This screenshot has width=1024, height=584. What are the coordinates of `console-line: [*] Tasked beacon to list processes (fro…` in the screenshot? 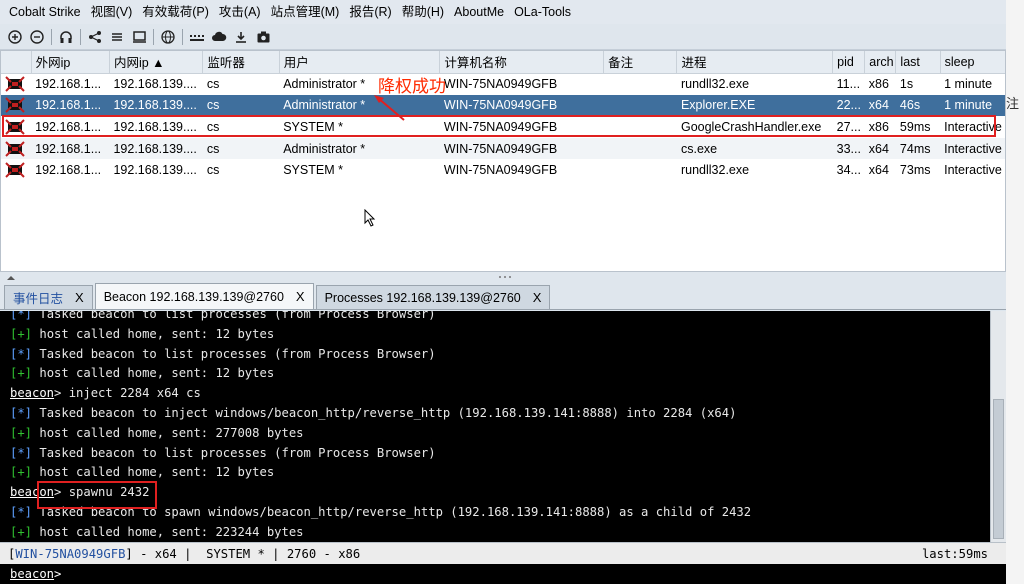 It's located at (223, 354).